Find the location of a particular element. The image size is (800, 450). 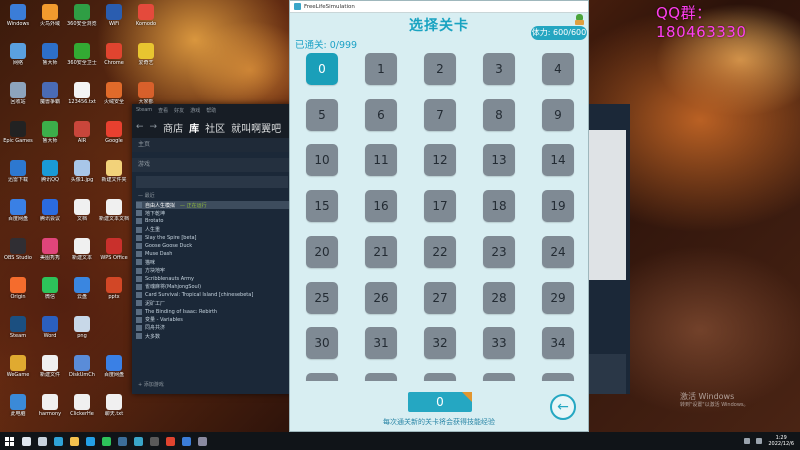

level-button: 30 is located at coordinates (322, 343).